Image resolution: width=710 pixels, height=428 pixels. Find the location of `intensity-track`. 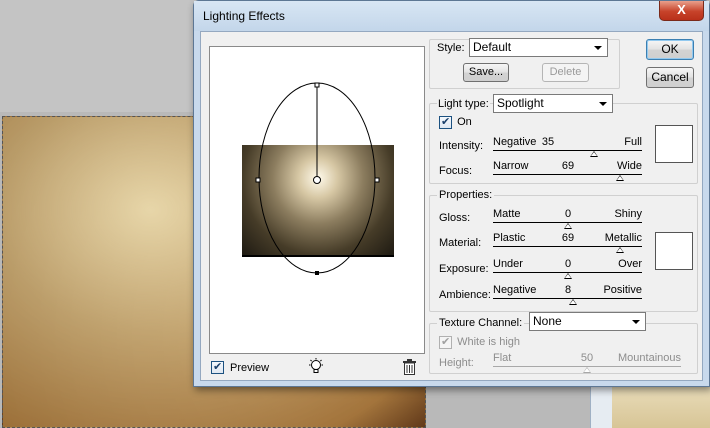

intensity-track is located at coordinates (567, 150).